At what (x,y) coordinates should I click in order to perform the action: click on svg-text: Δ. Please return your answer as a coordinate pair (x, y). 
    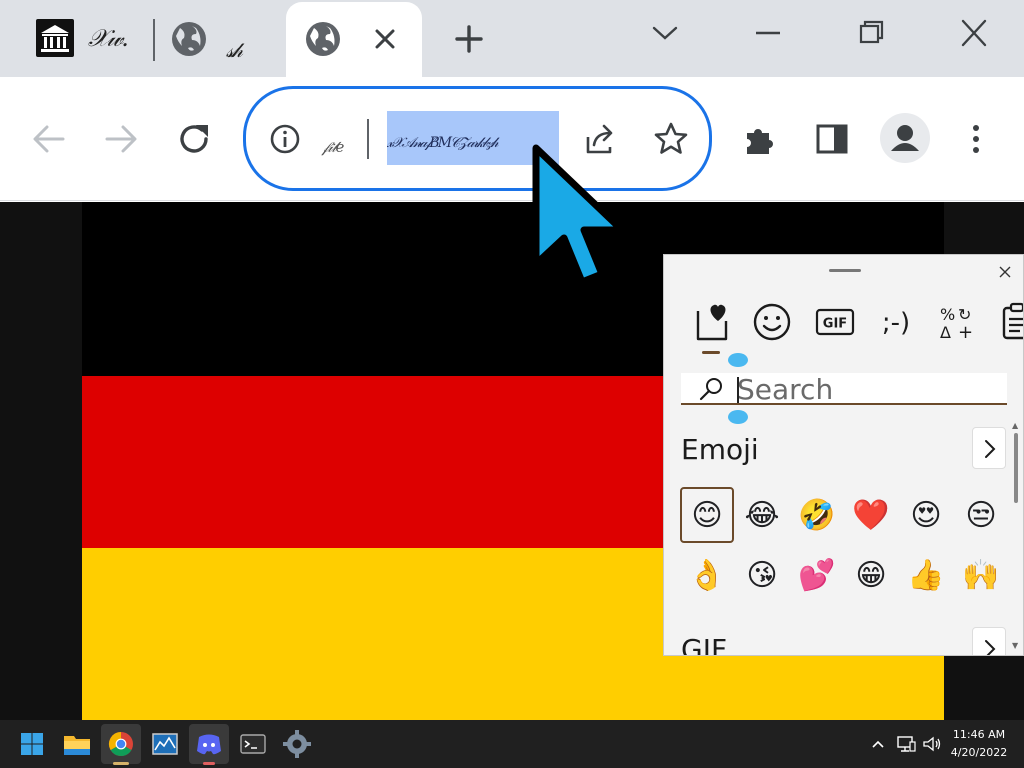
    Looking at the image, I should click on (945, 332).